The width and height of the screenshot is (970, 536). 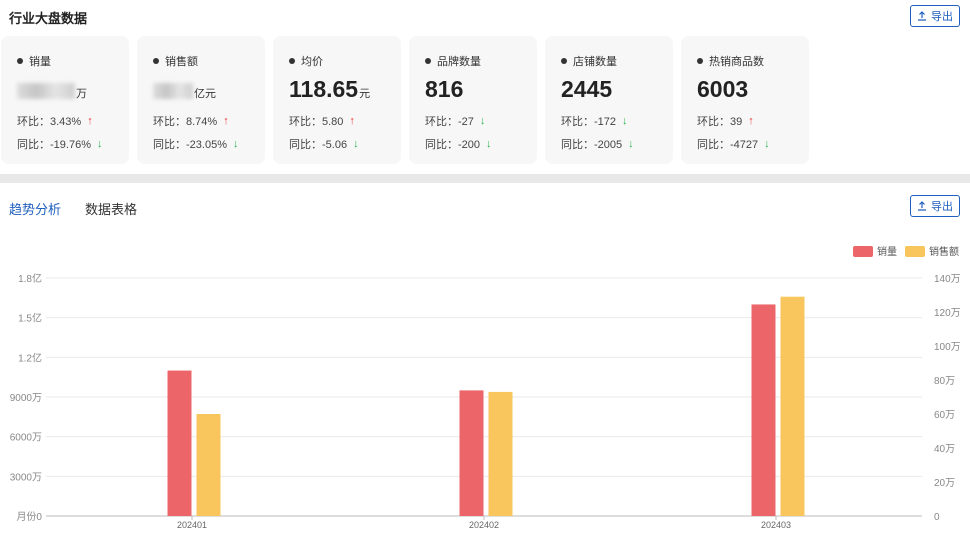 What do you see at coordinates (725, 121) in the screenshot?
I see `mom-row: 环比：39 ↑` at bounding box center [725, 121].